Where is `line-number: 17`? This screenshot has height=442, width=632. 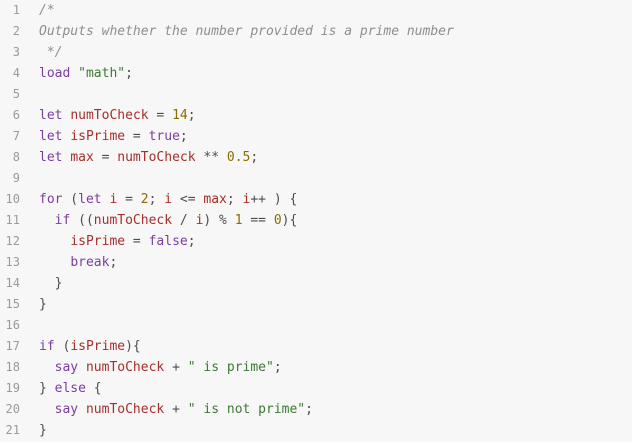
line-number: 17 is located at coordinates (12, 346).